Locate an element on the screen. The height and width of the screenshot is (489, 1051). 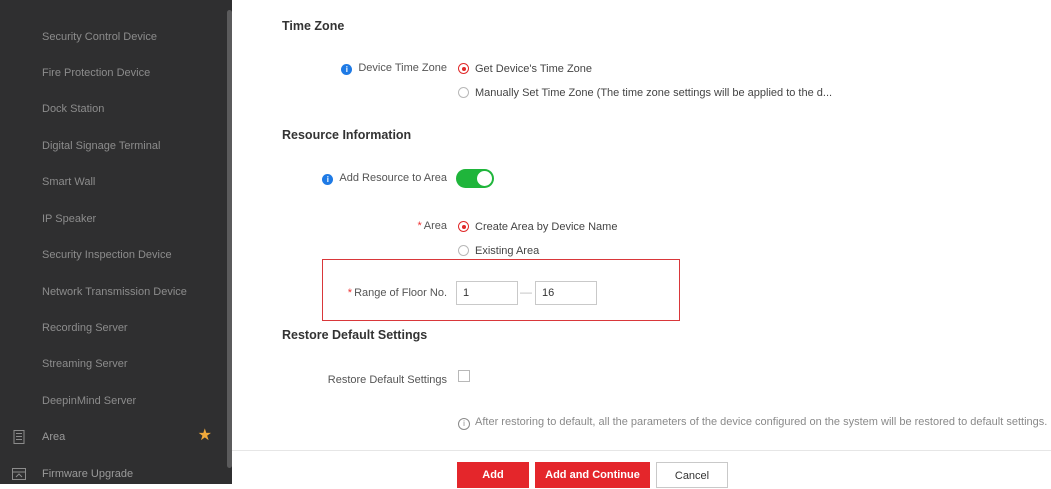
section-title-time-zone: Time Zone is located at coordinates (313, 26).